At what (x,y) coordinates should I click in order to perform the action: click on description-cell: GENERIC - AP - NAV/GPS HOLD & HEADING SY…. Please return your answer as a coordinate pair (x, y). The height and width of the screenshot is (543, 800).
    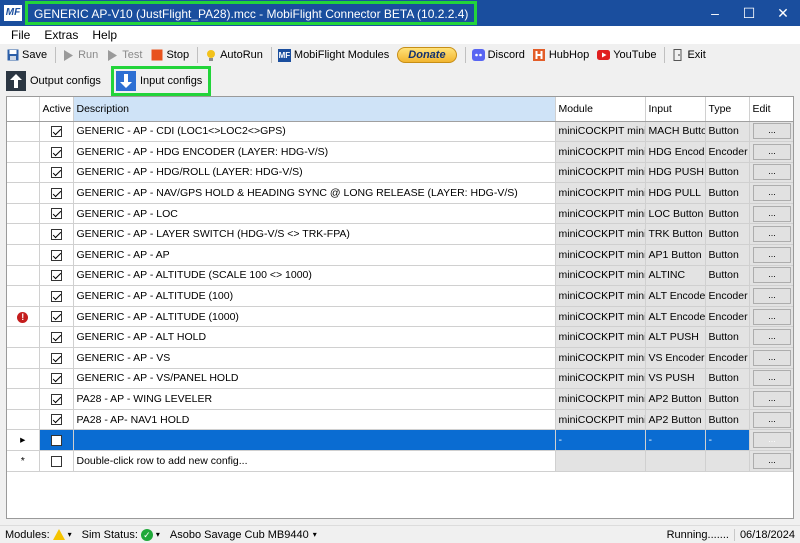
    Looking at the image, I should click on (314, 193).